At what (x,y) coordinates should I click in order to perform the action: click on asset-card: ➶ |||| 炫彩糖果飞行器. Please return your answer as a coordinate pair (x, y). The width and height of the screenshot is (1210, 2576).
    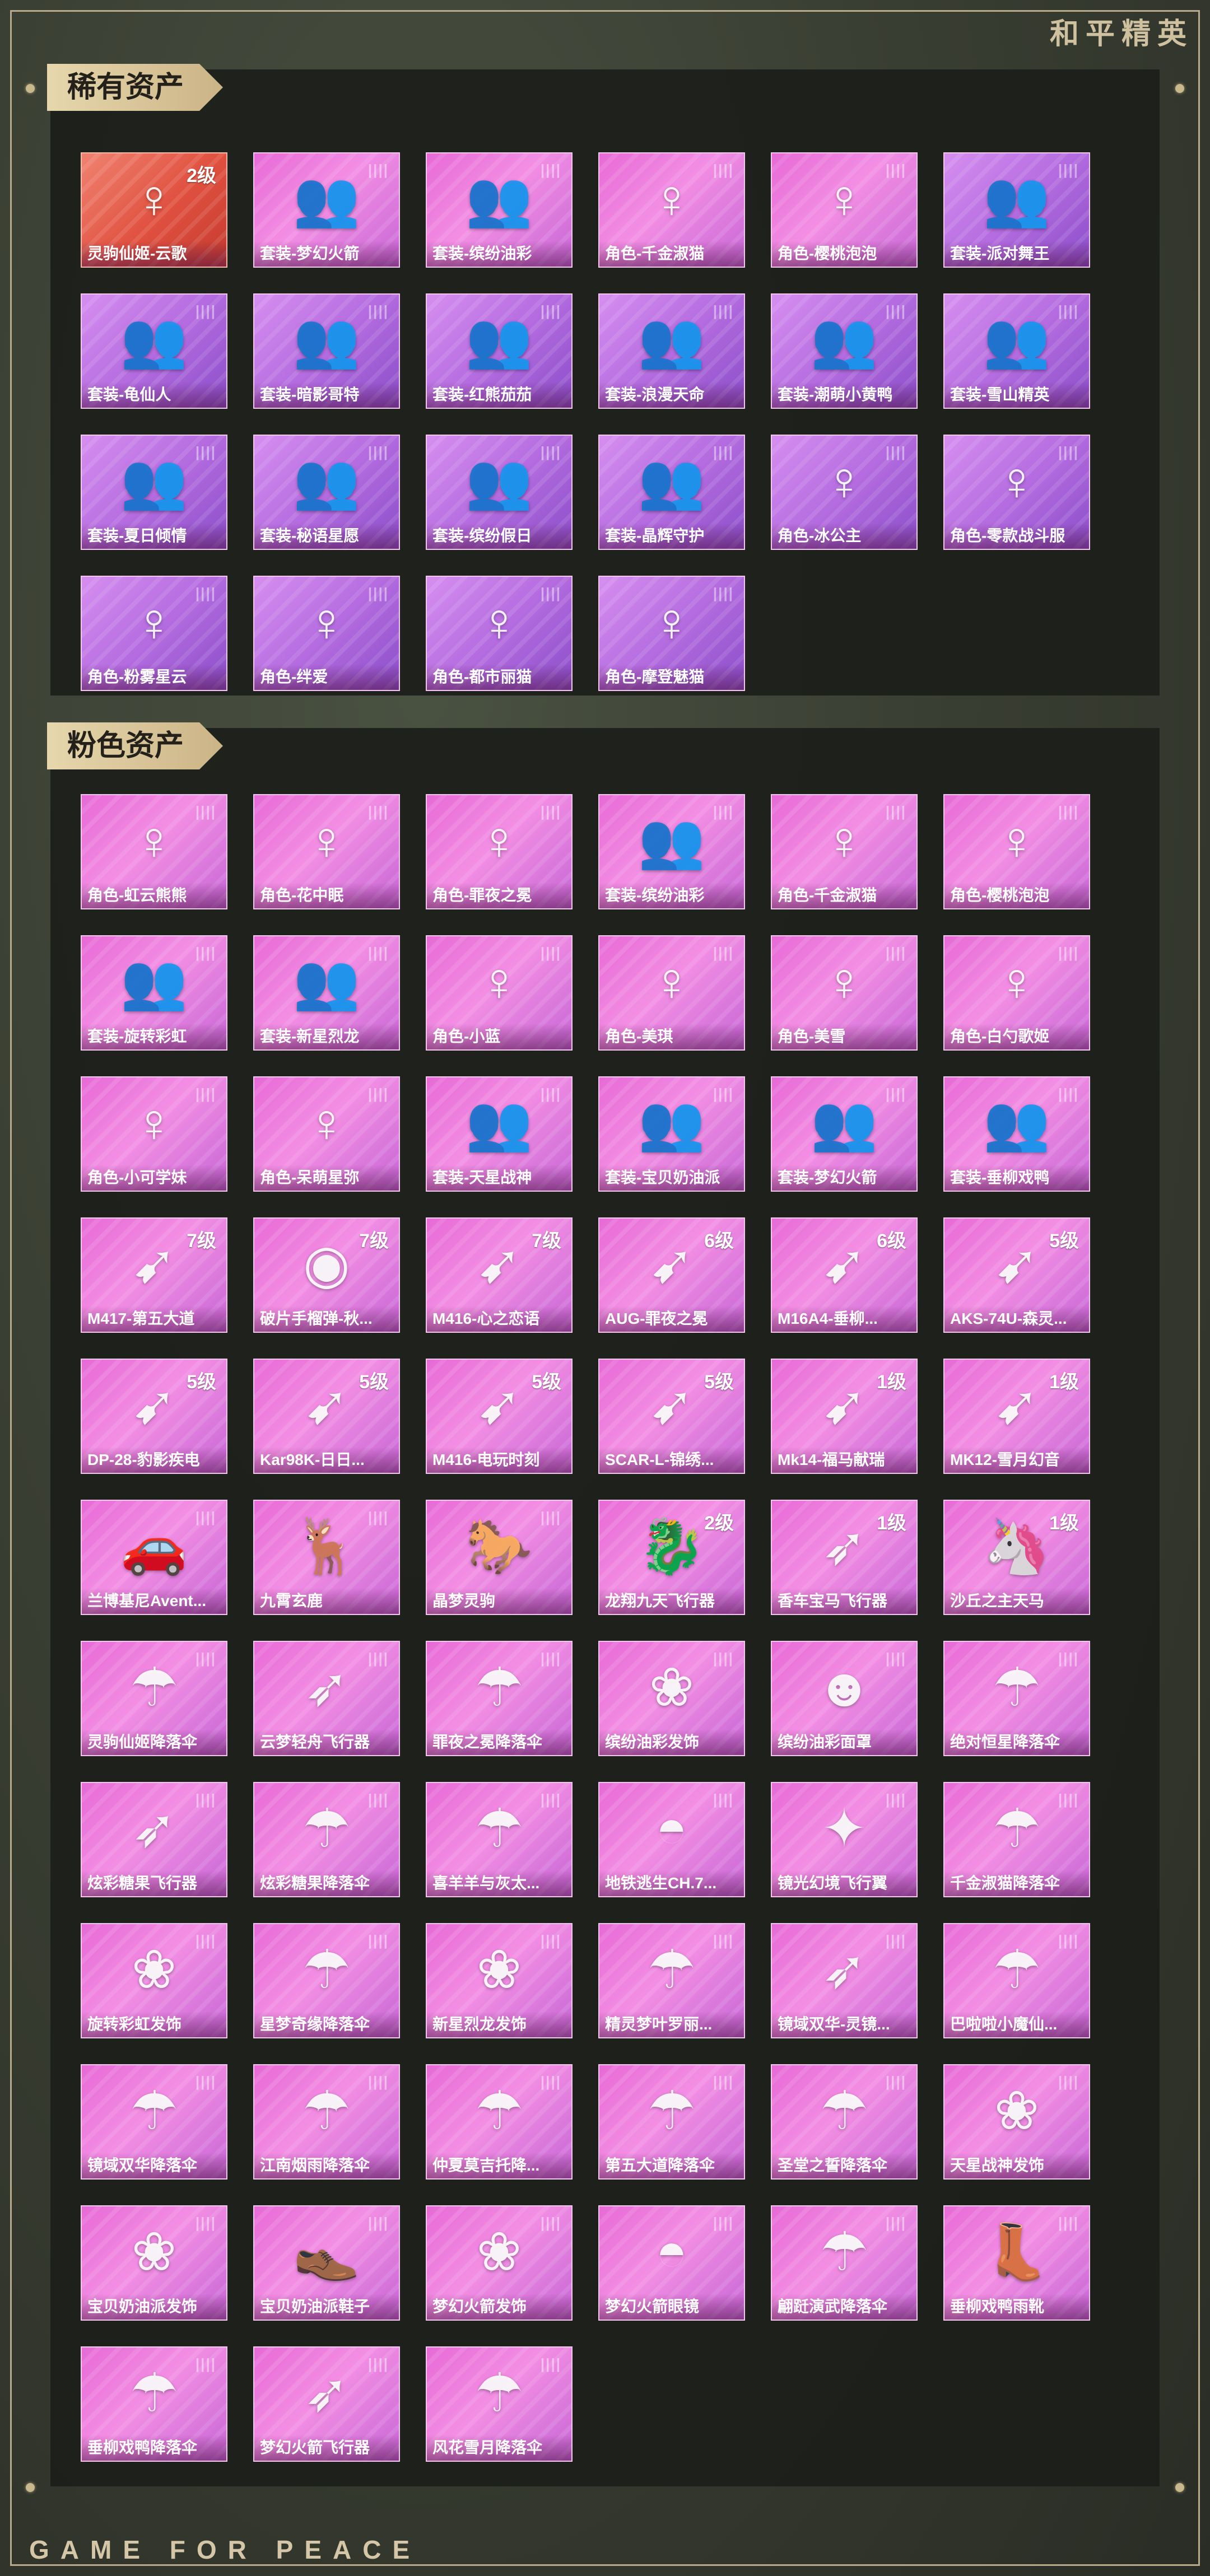
    Looking at the image, I should click on (154, 1840).